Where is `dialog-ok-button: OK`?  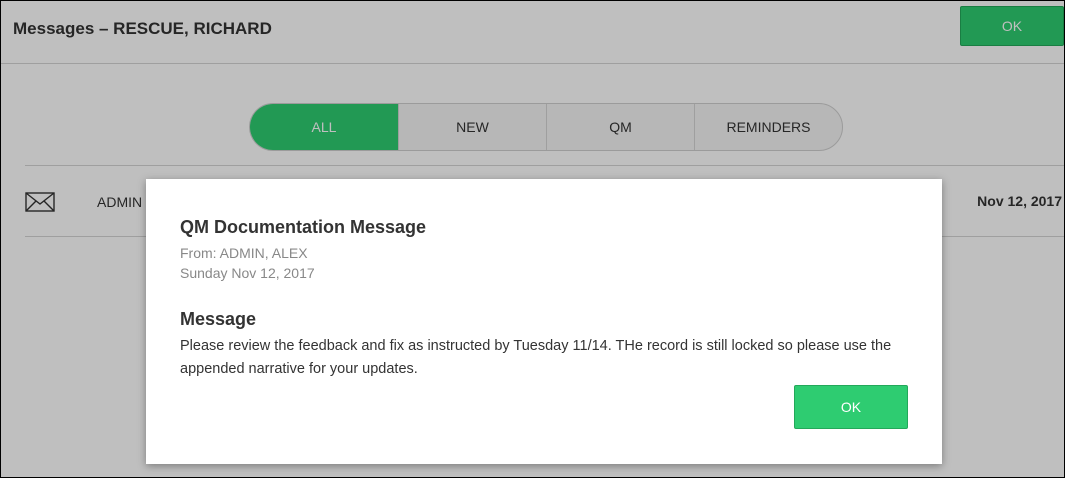
dialog-ok-button: OK is located at coordinates (851, 407).